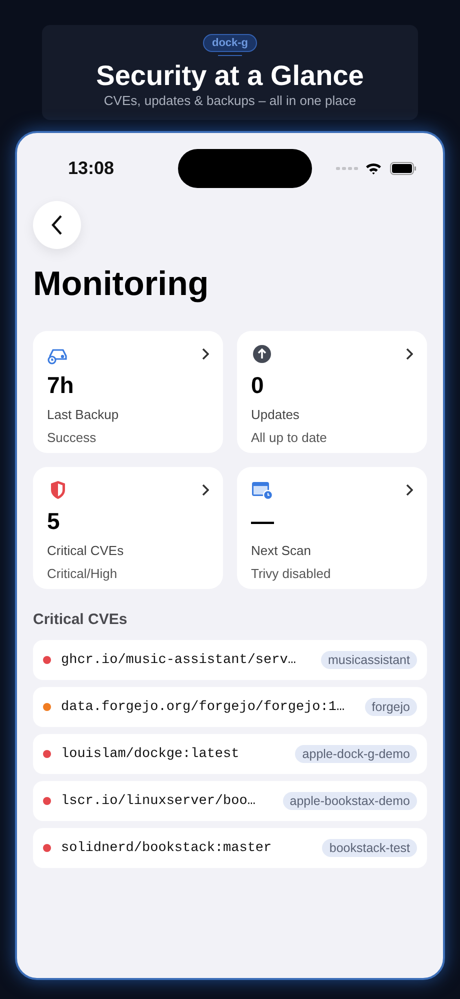  What do you see at coordinates (83, 414) in the screenshot?
I see `stat-label: Last Backup` at bounding box center [83, 414].